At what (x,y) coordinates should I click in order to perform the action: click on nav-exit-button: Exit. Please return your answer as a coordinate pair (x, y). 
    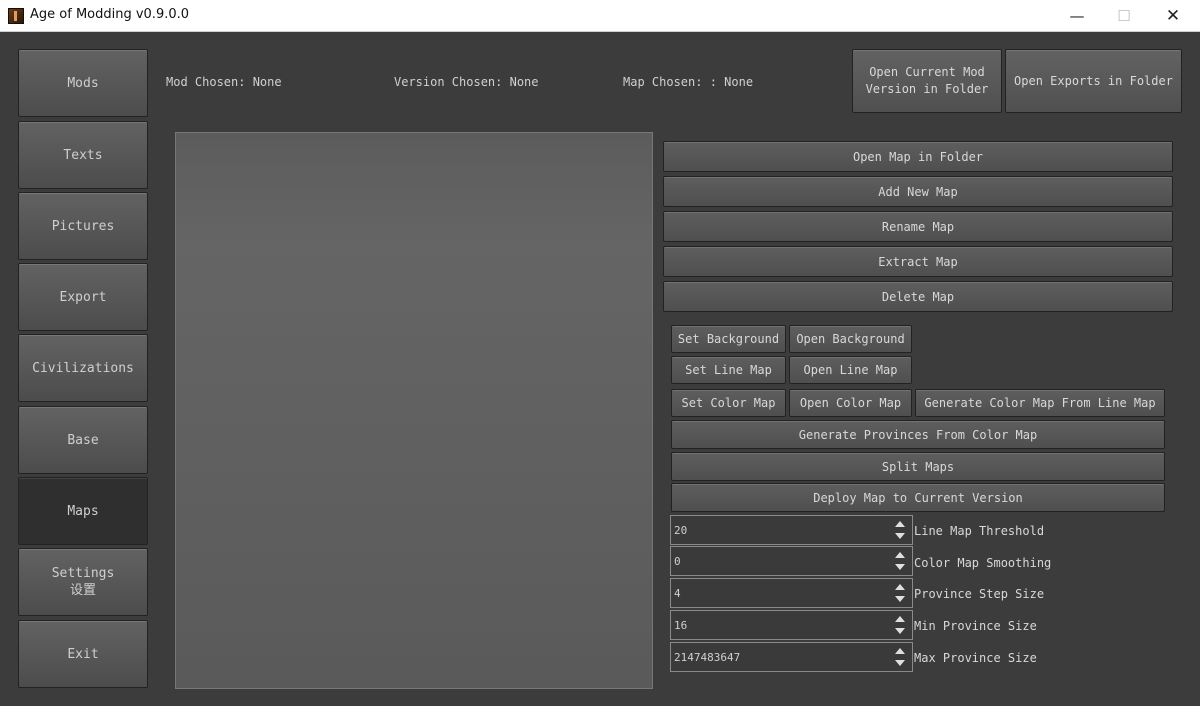
    Looking at the image, I should click on (83, 654).